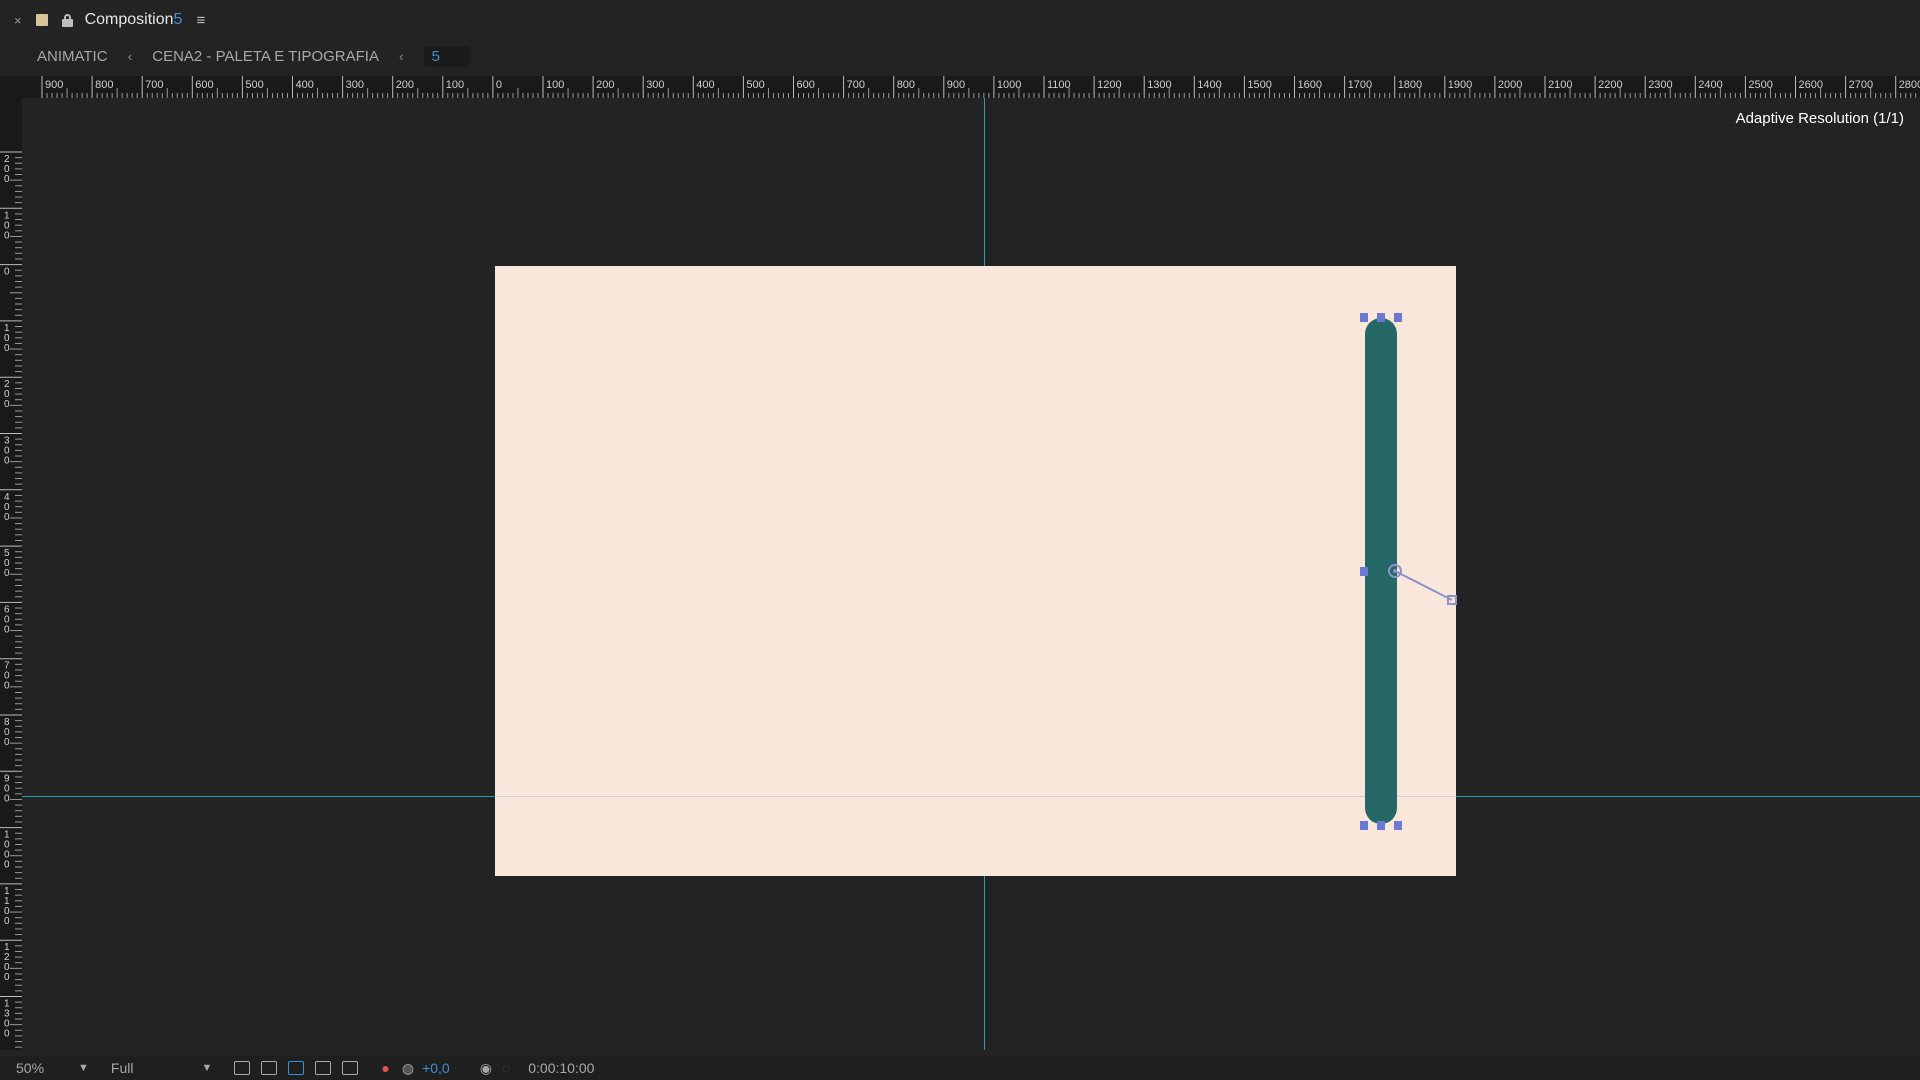 The width and height of the screenshot is (1920, 1080). I want to click on ruler-label: 1600, so click(1310, 85).